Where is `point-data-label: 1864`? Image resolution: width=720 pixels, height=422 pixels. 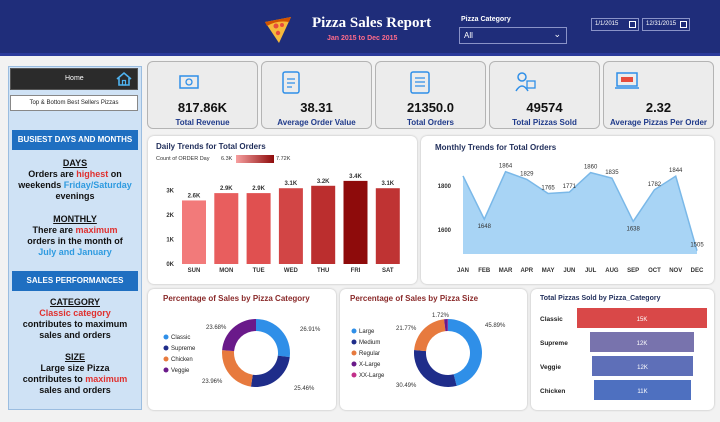
point-data-label: 1864 is located at coordinates (506, 167).